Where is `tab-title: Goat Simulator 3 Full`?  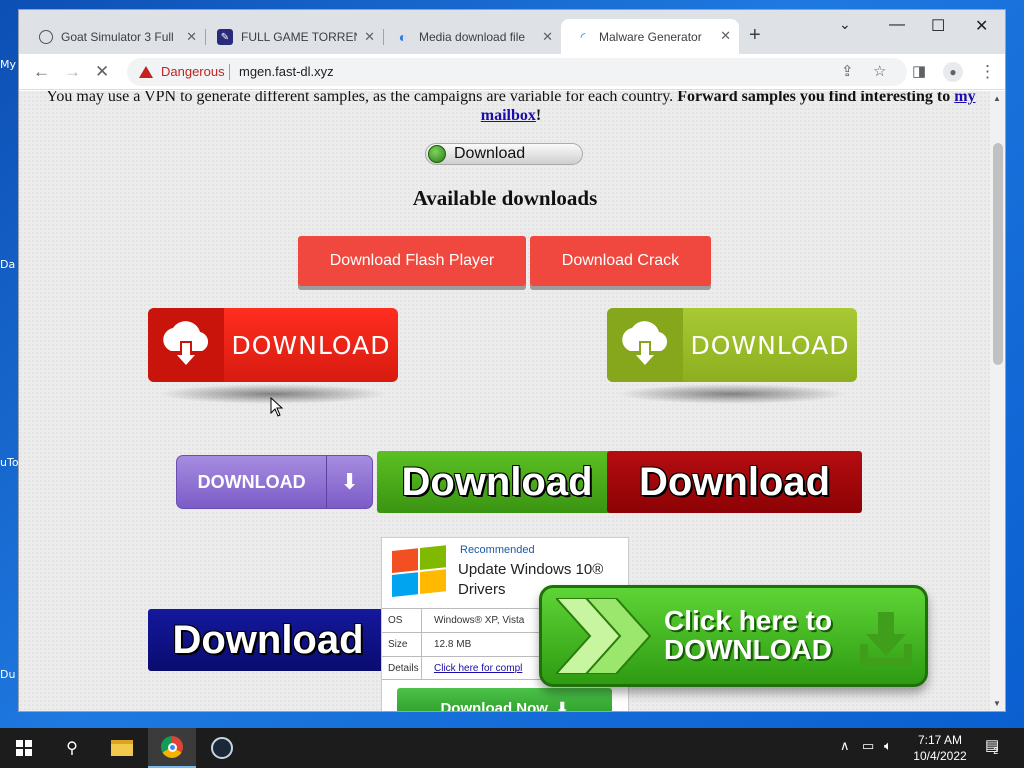 tab-title: Goat Simulator 3 Full is located at coordinates (117, 37).